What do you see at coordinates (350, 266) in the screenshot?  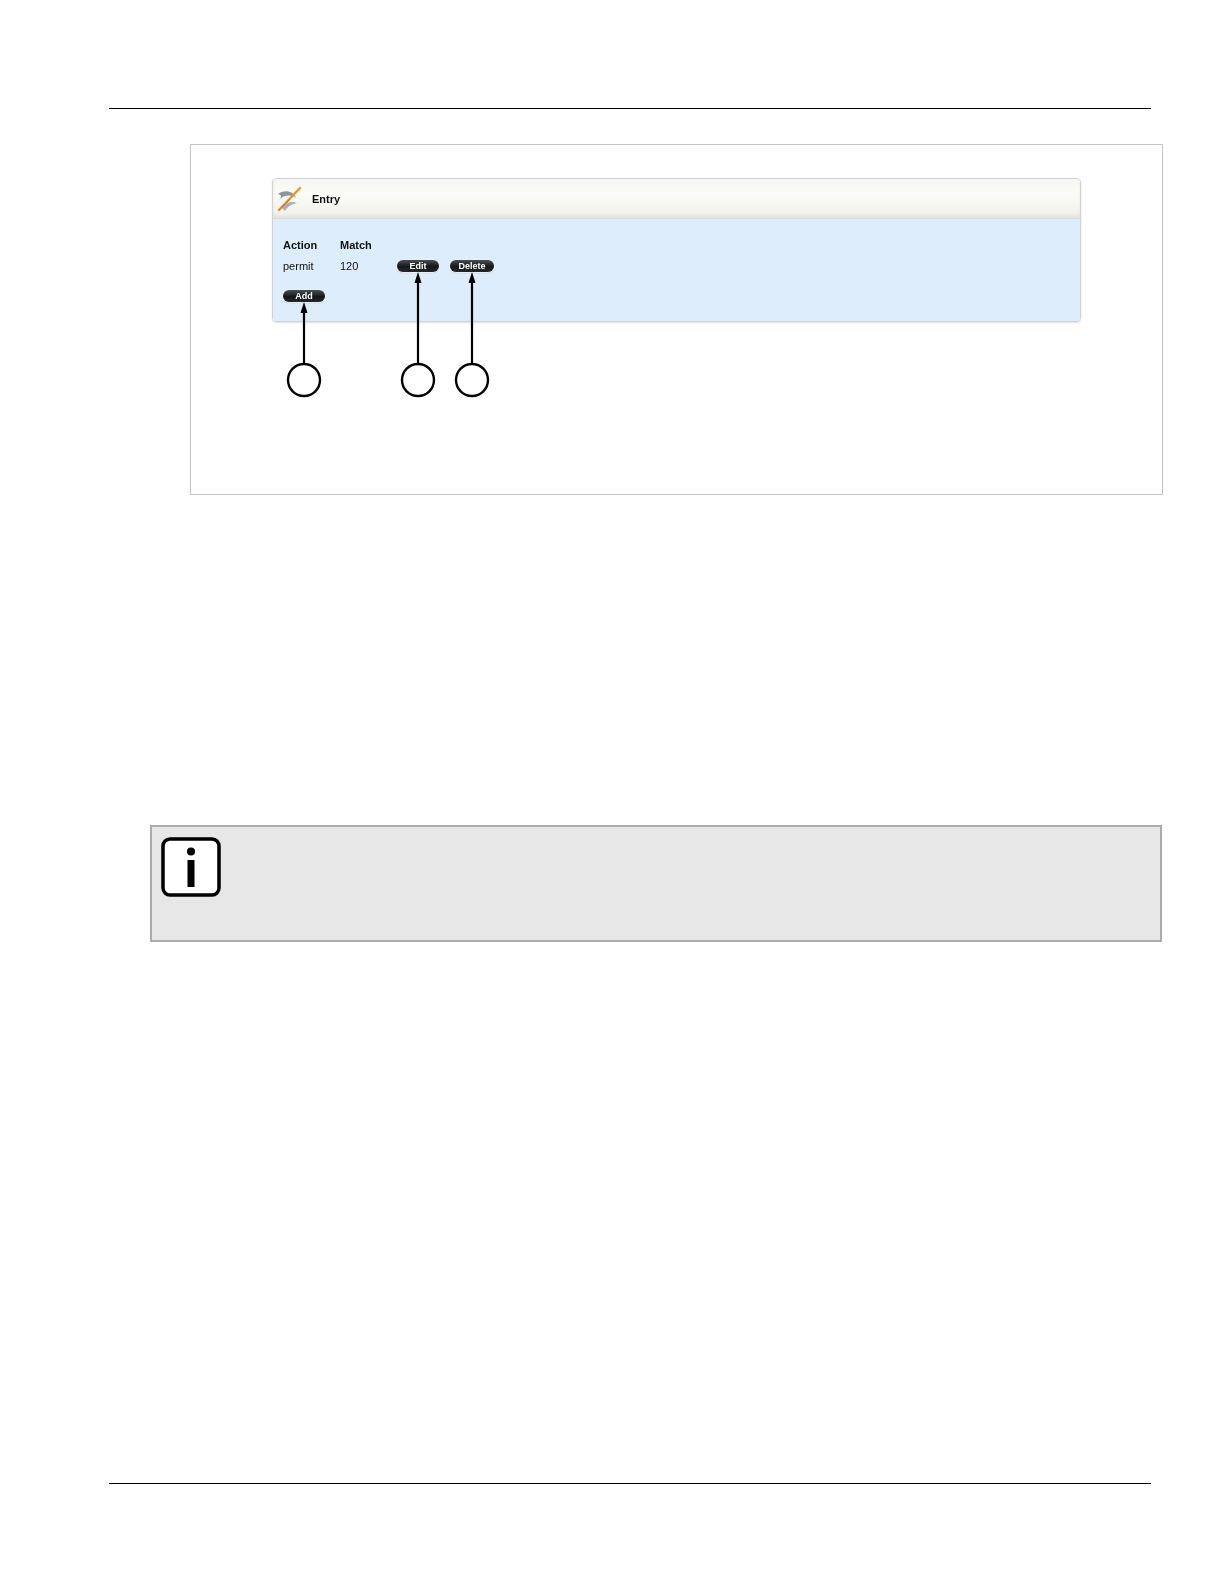 I see `table-cell-text: 120` at bounding box center [350, 266].